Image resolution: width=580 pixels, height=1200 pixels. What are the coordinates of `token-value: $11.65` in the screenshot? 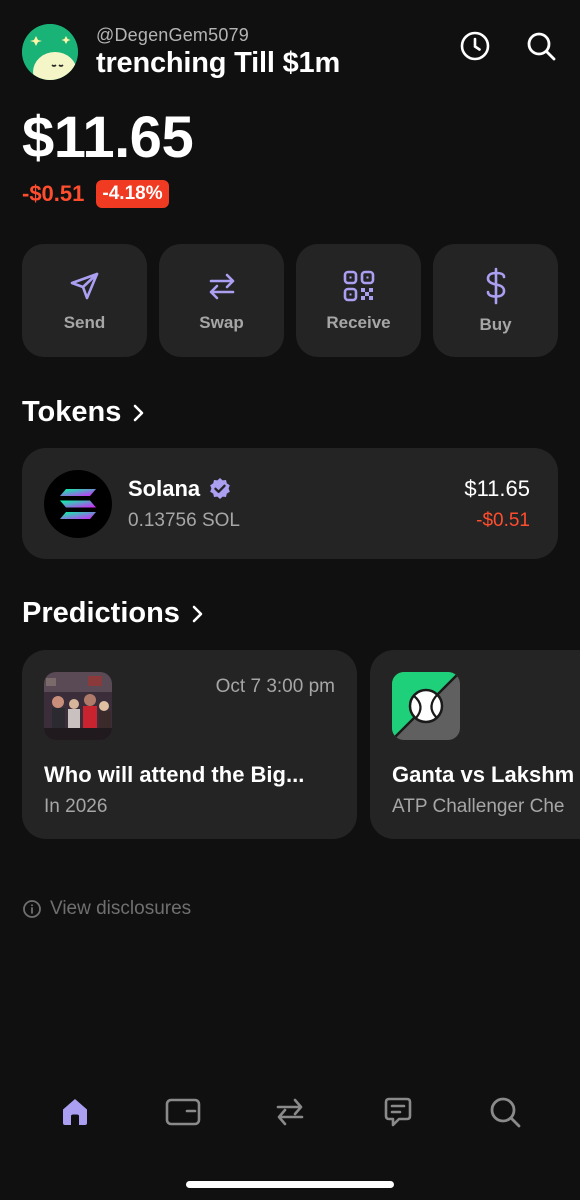 It's located at (497, 488).